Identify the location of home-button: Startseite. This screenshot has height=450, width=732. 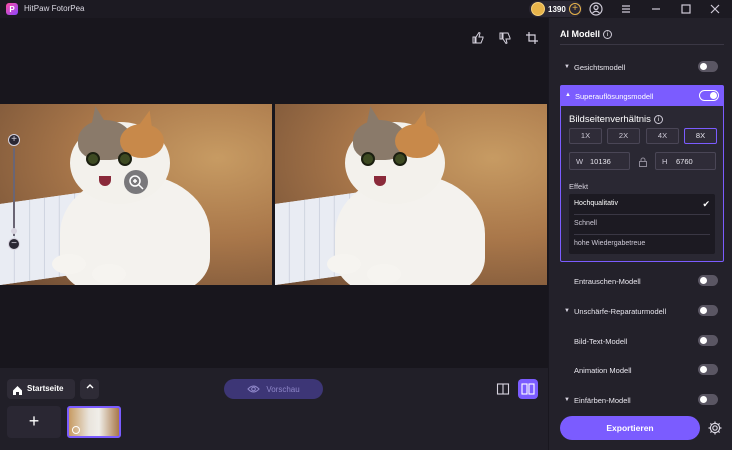
(41, 389).